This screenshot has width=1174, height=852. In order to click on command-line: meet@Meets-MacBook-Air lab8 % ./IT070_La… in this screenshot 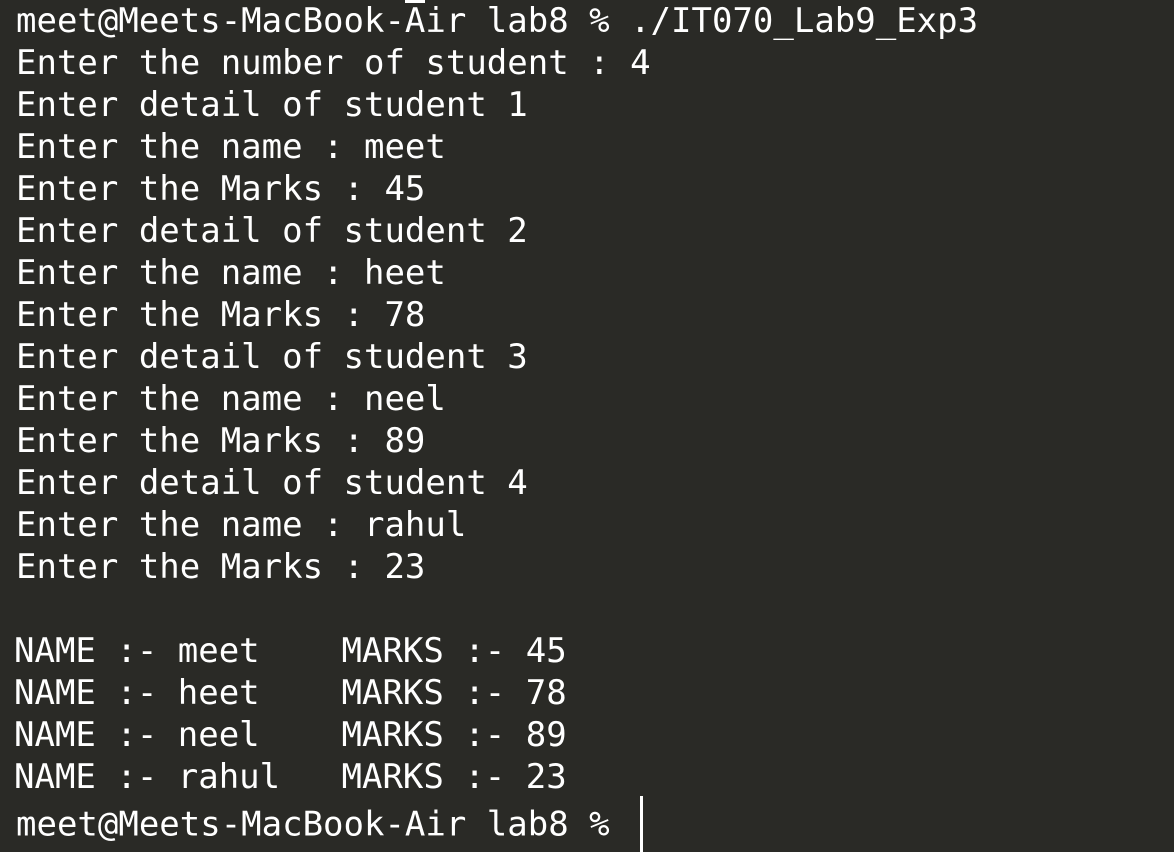, I will do `click(497, 21)`.